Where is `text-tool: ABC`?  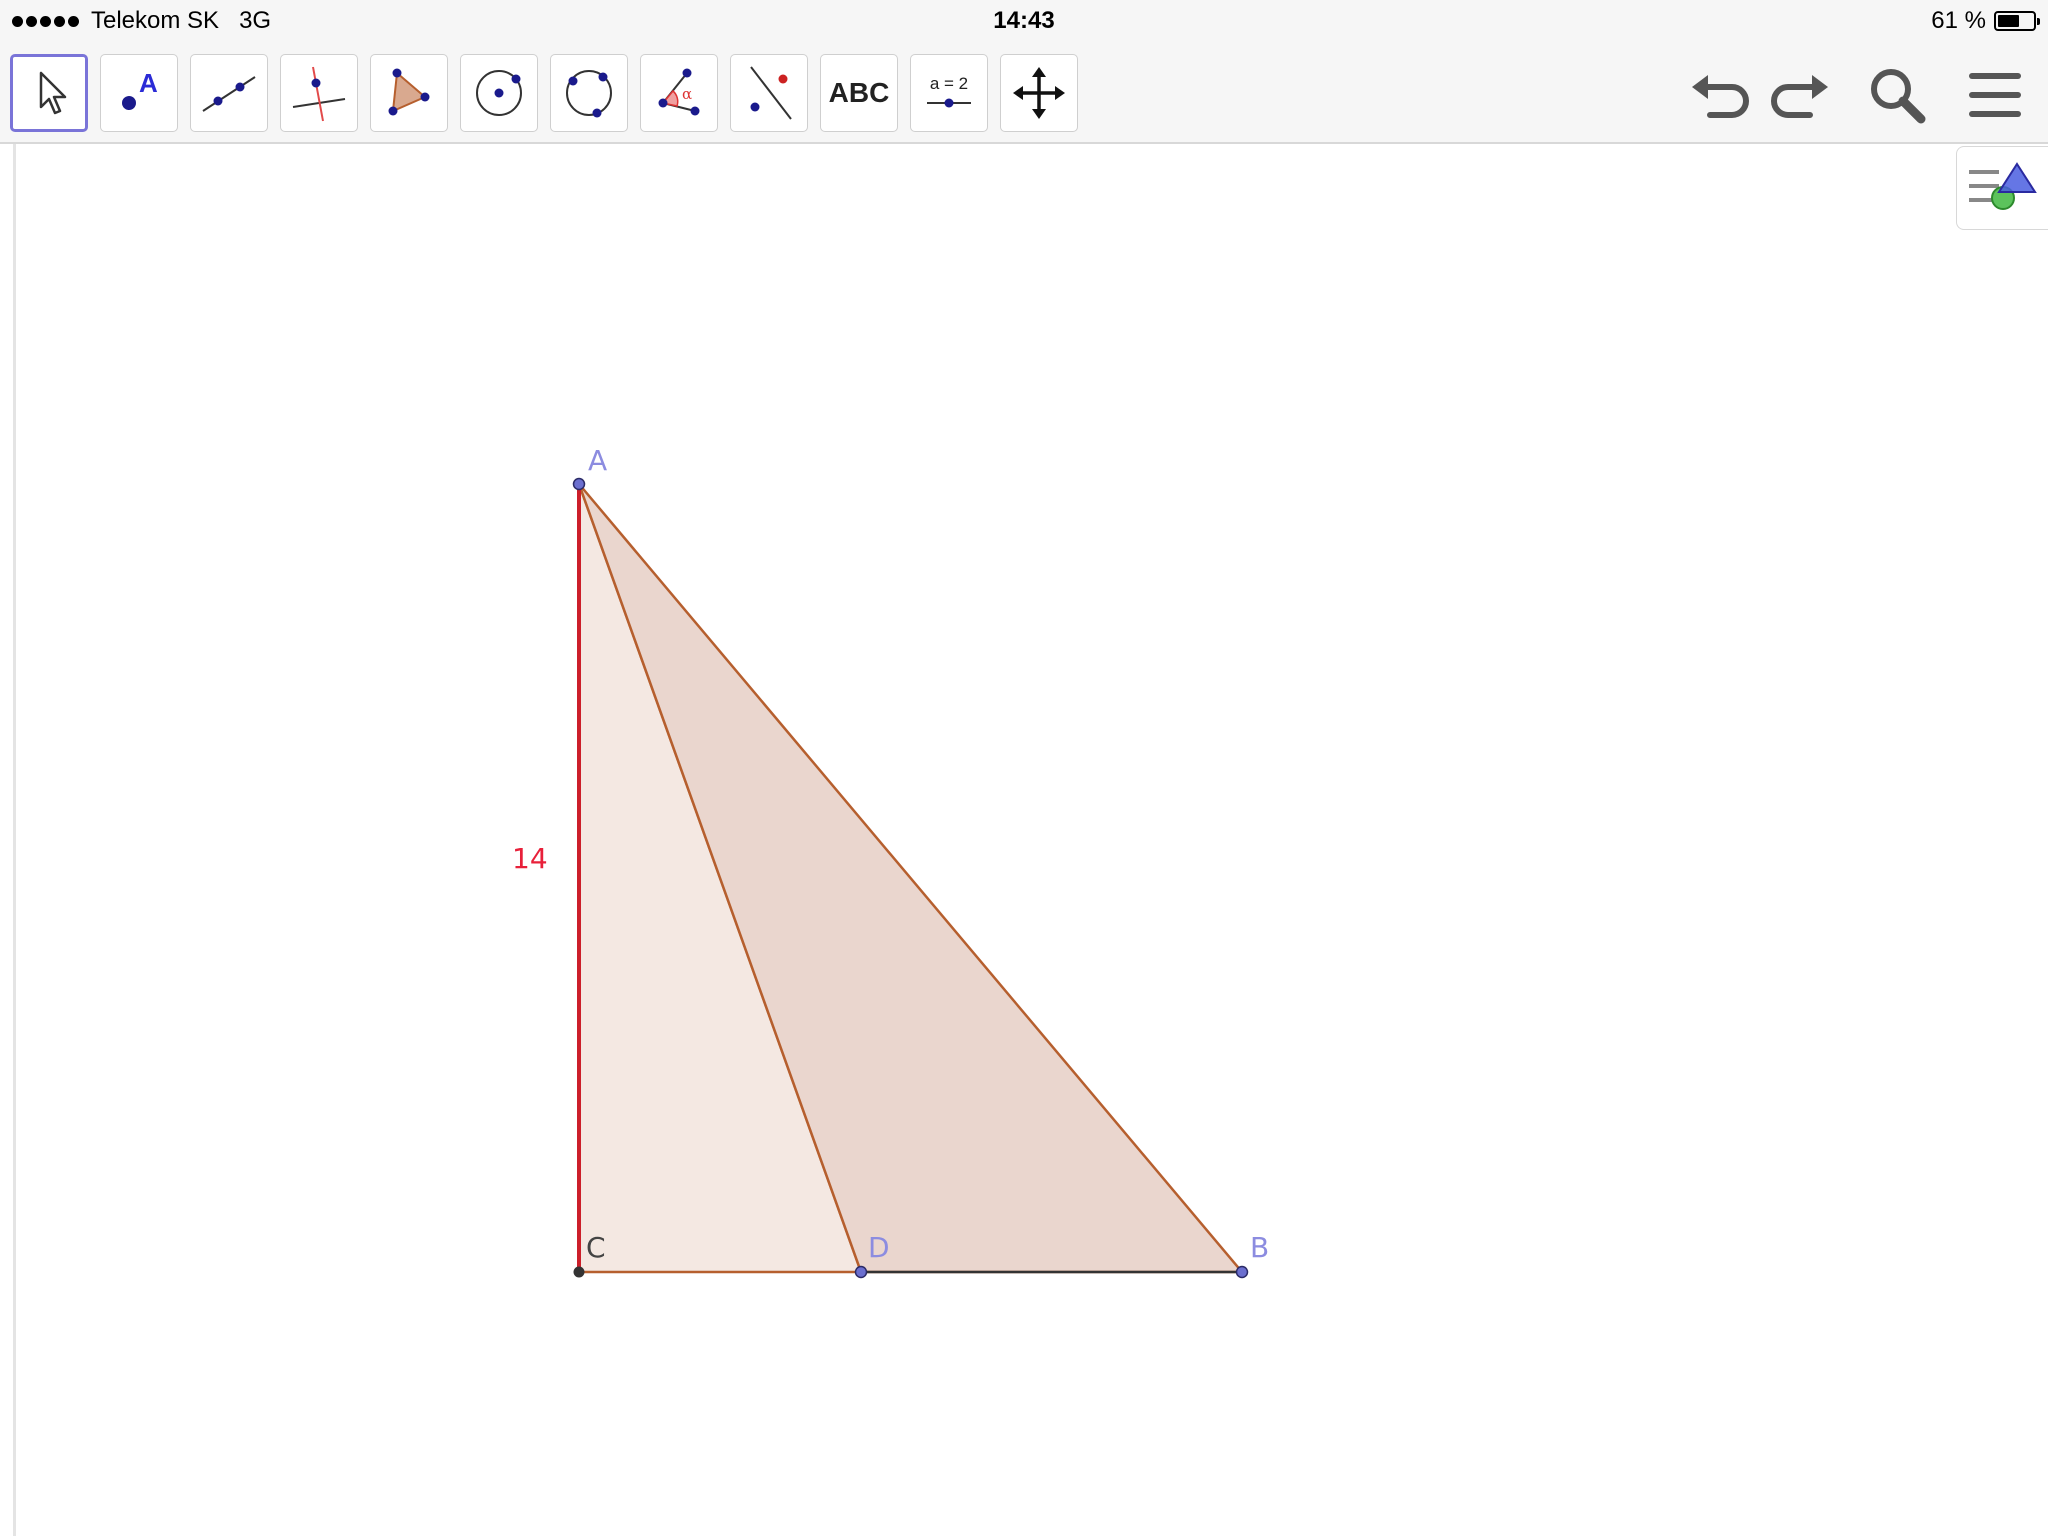 text-tool: ABC is located at coordinates (859, 93).